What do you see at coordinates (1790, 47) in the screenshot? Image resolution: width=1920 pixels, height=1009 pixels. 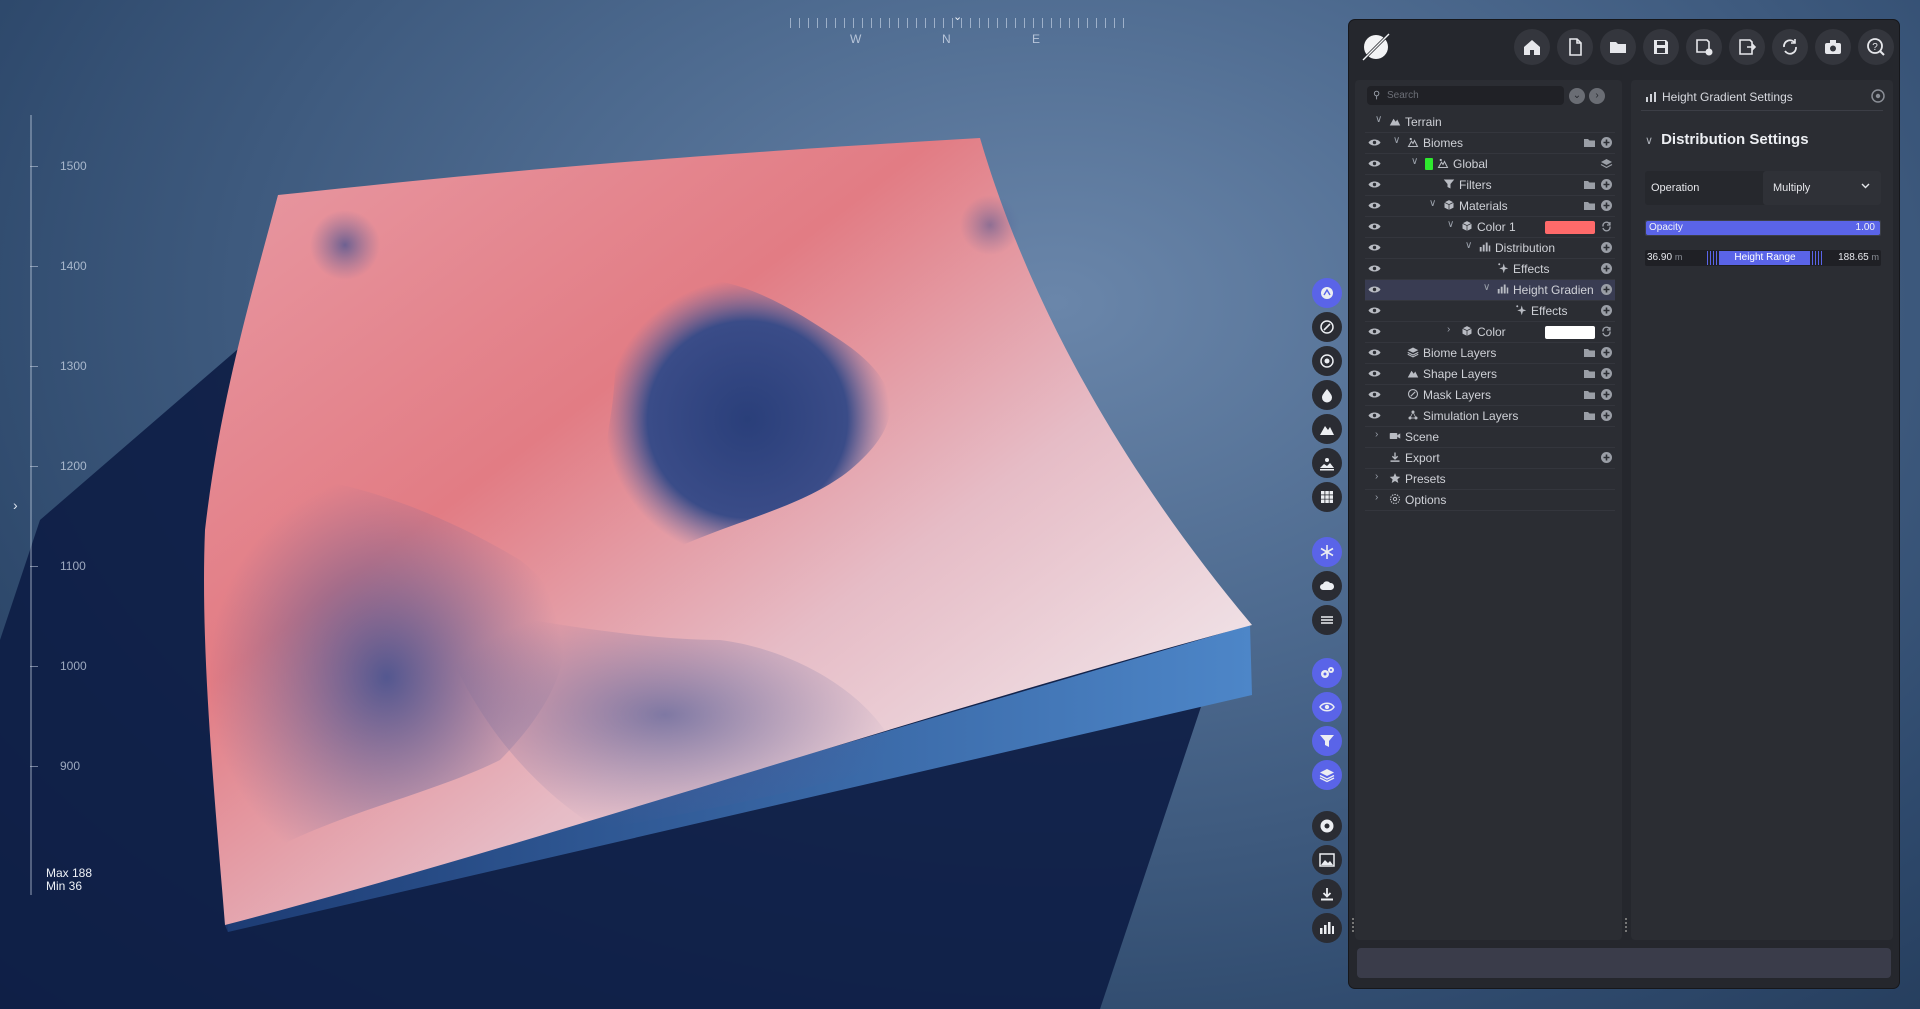 I see `refresh-button` at bounding box center [1790, 47].